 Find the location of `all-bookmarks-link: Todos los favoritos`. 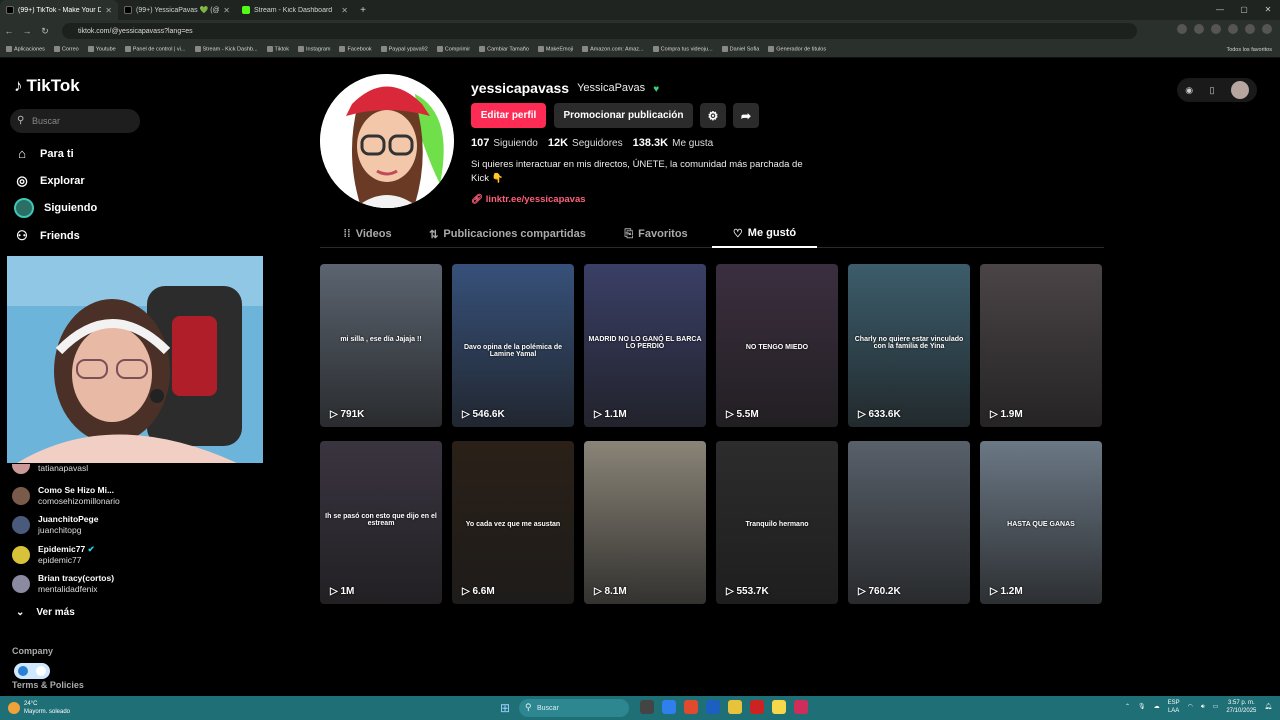

all-bookmarks-link: Todos los favoritos is located at coordinates (1249, 50).